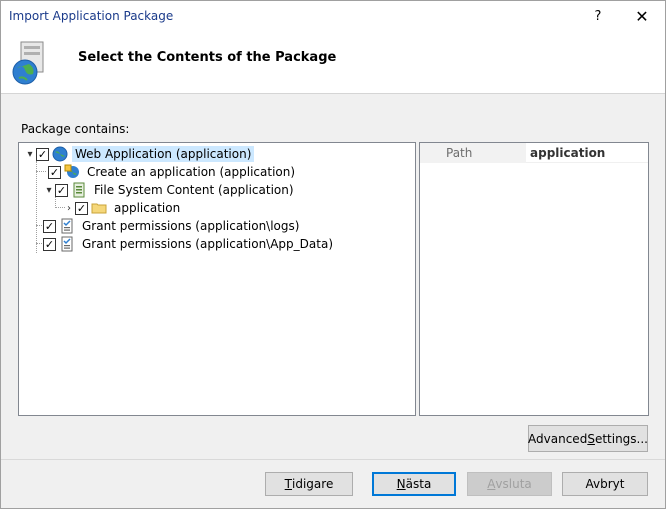 This screenshot has height=509, width=666. Describe the element at coordinates (147, 208) in the screenshot. I see `tree-item-label: application` at that location.